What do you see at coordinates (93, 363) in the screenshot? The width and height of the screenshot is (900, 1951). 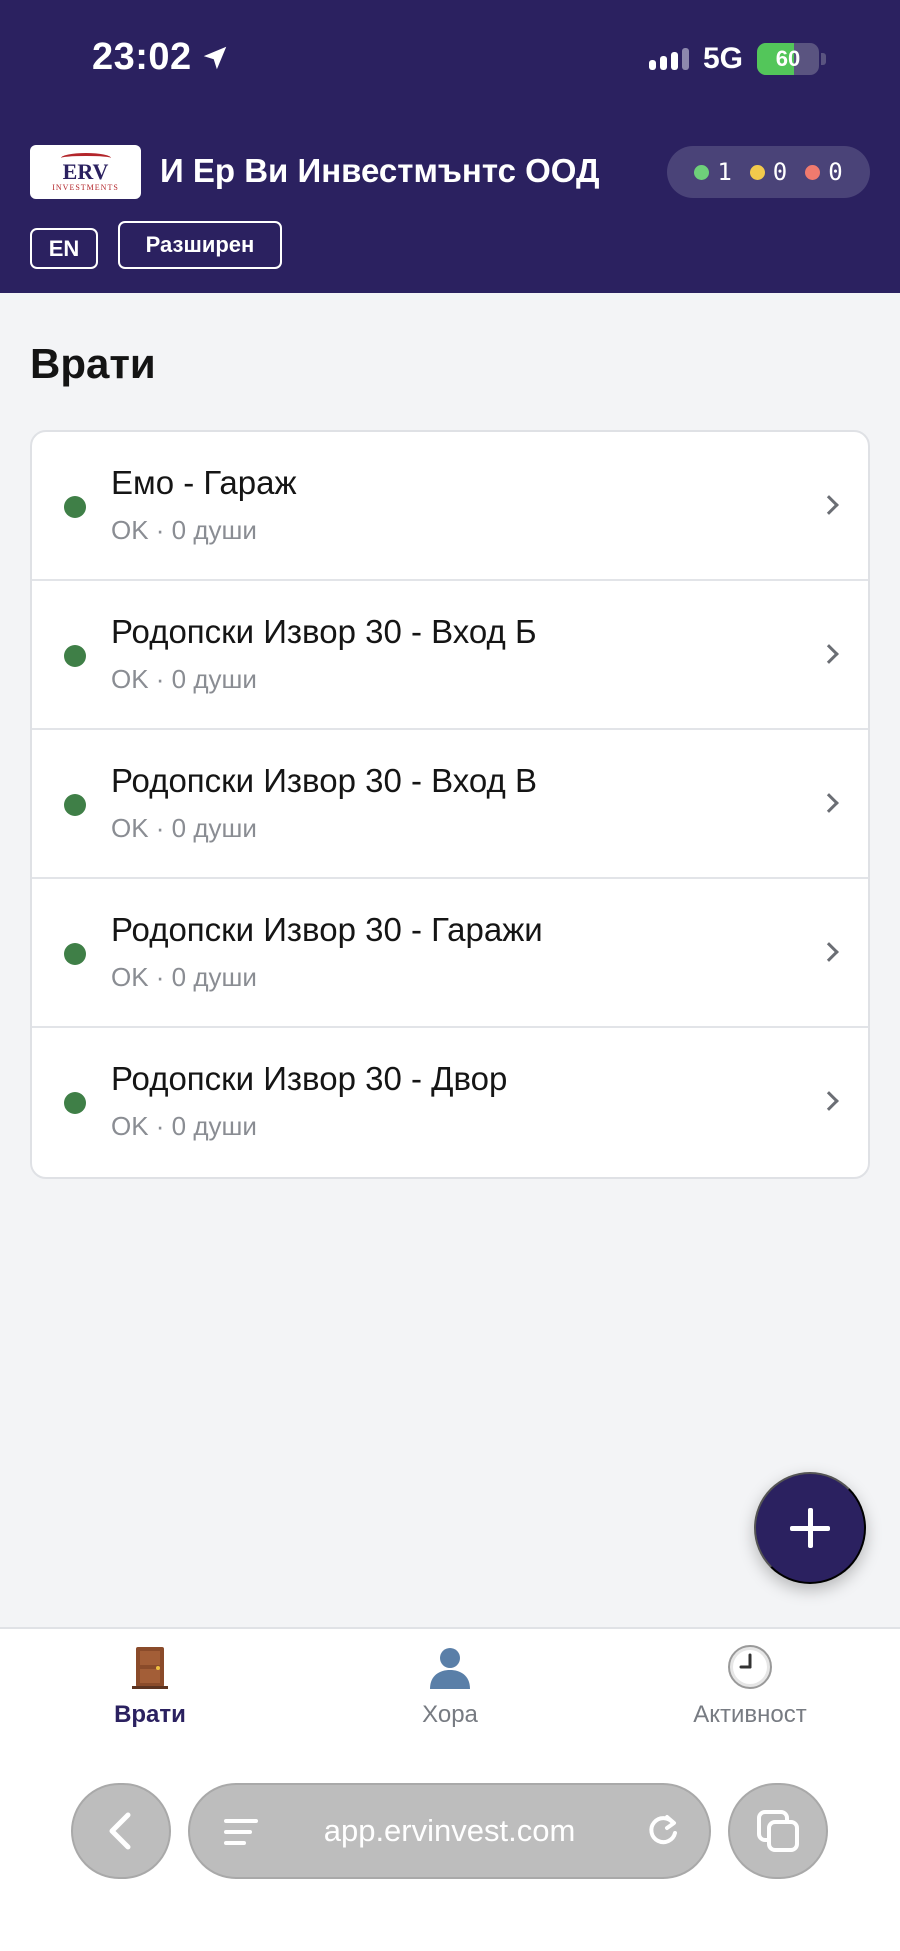 I see `page-title: Врати` at bounding box center [93, 363].